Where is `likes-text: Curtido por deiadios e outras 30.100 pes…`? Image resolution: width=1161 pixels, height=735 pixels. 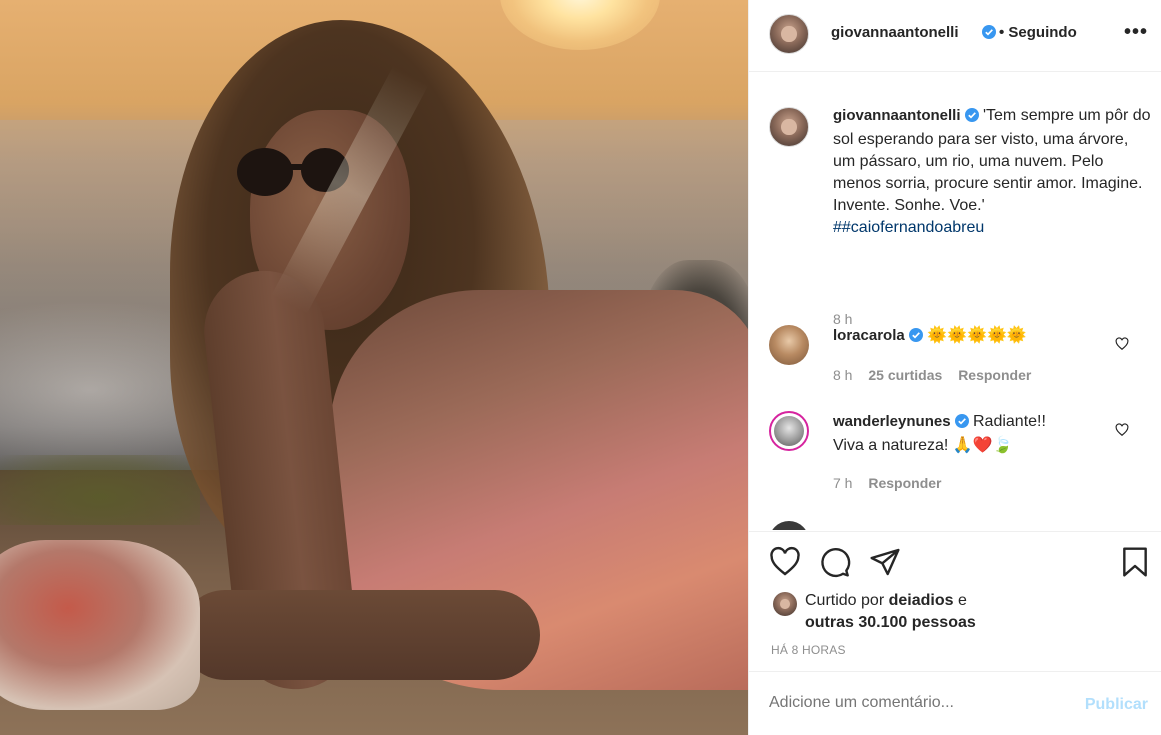
likes-text: Curtido por deiadios e outras 30.100 pes… is located at coordinates (890, 612).